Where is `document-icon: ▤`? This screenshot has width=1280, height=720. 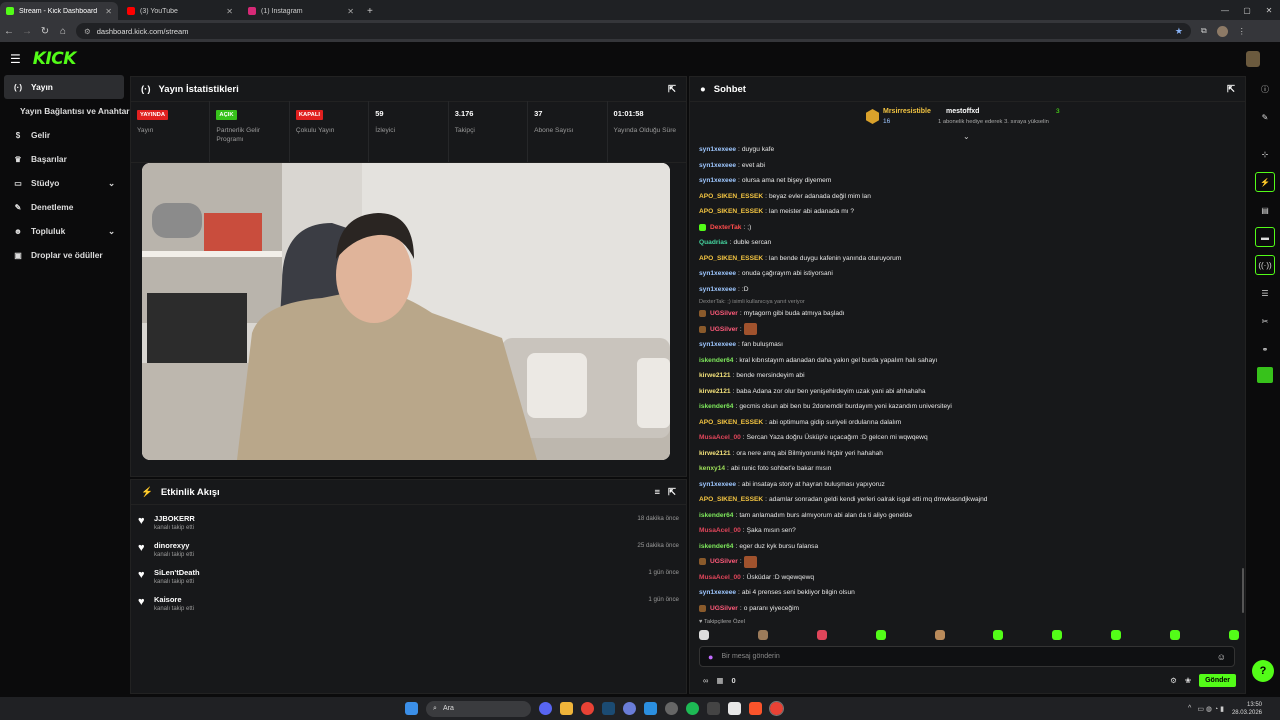
document-icon: ▤ is located at coordinates (1265, 210).